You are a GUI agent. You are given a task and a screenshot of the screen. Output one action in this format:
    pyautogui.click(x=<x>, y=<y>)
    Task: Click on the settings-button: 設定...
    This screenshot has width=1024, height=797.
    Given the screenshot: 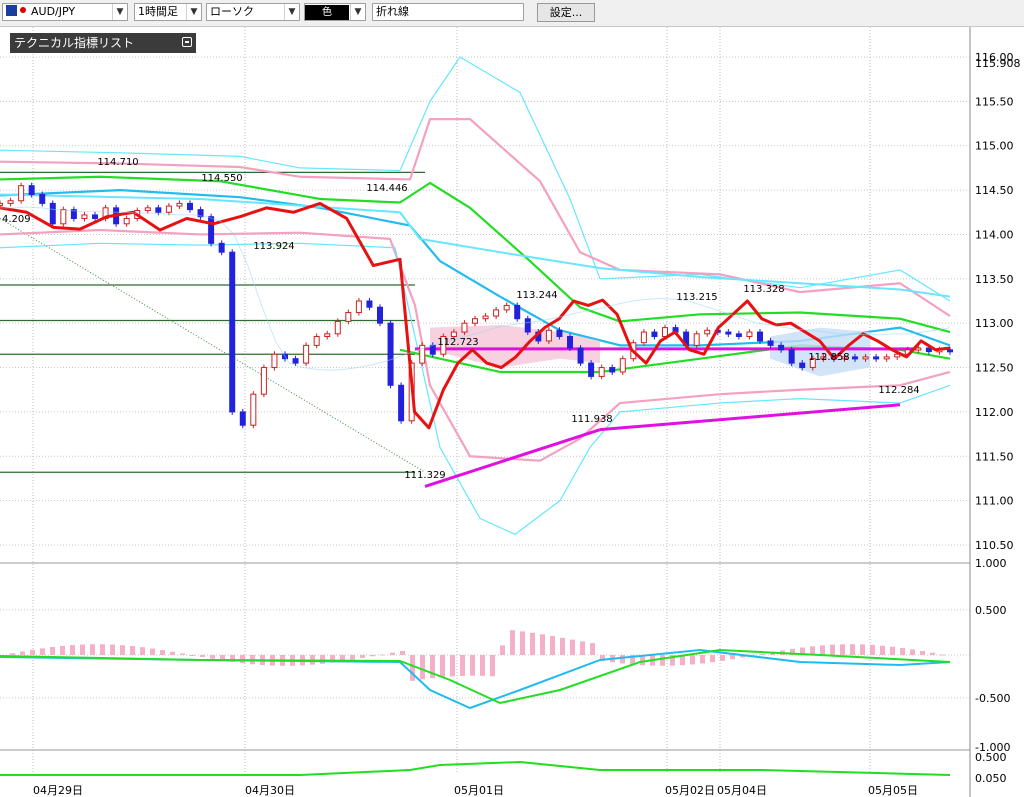 What is the action you would take?
    pyautogui.click(x=566, y=12)
    